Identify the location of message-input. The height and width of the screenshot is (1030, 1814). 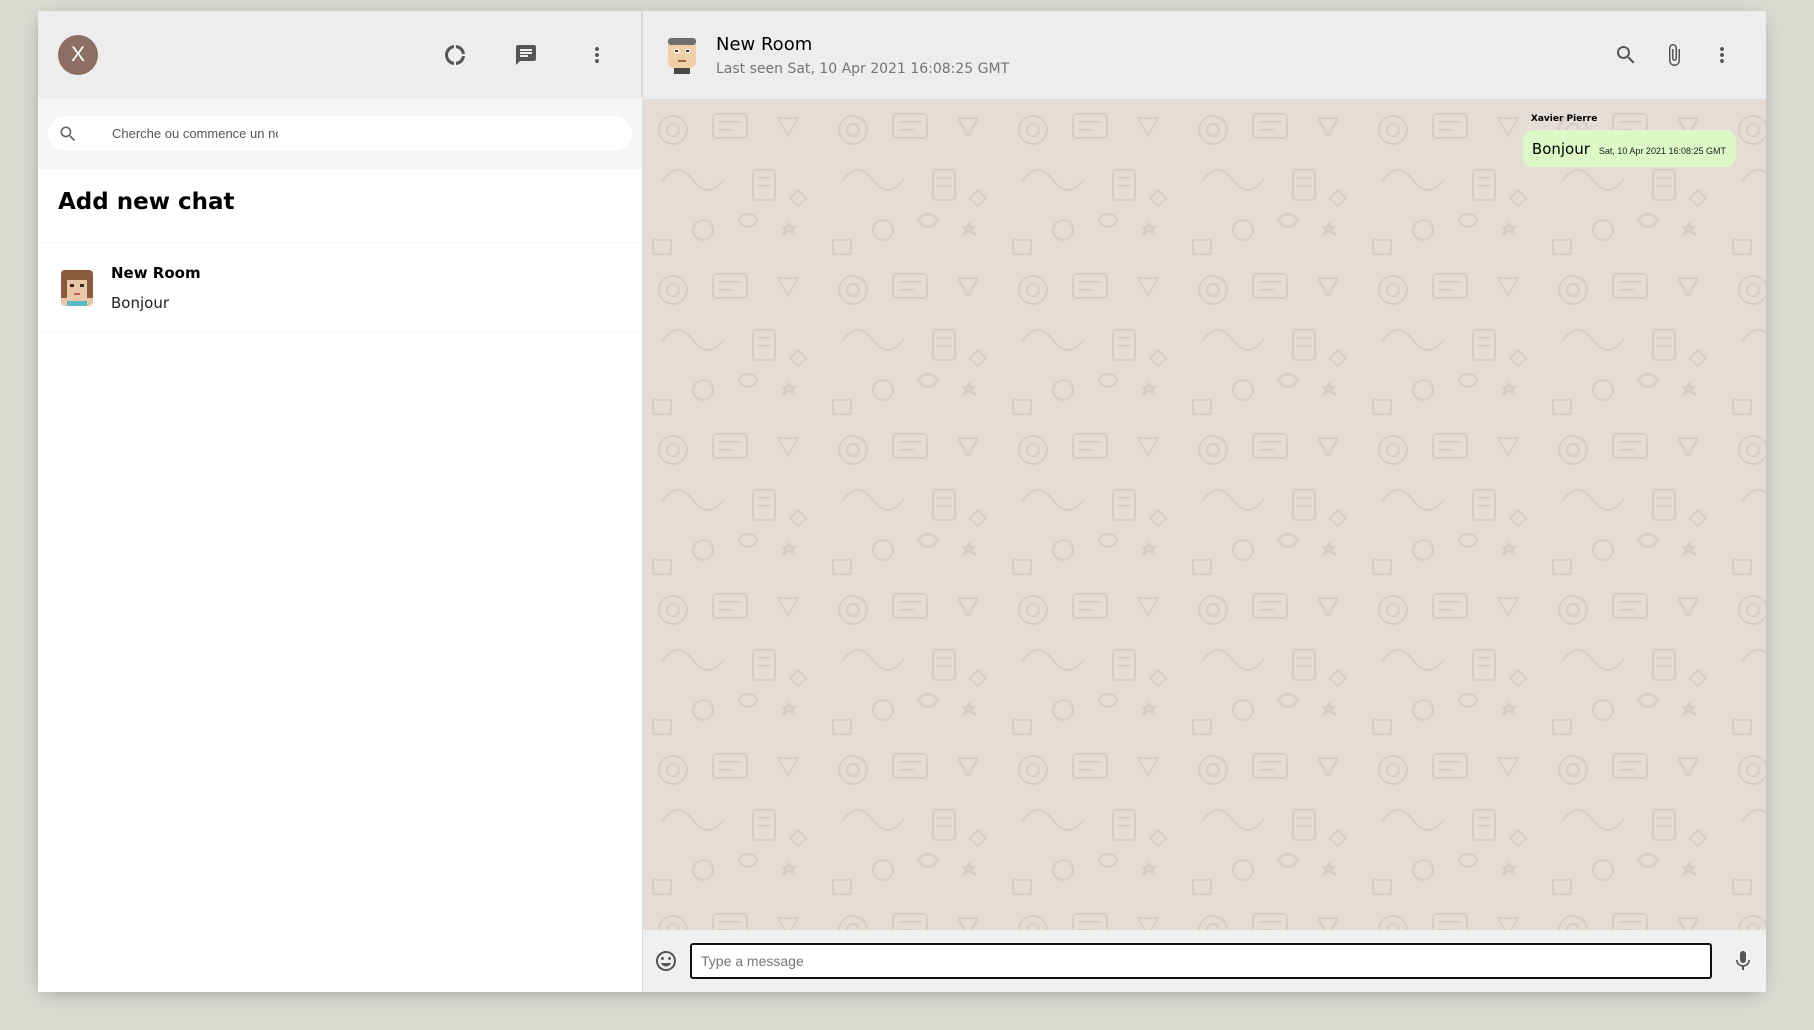
(1201, 961).